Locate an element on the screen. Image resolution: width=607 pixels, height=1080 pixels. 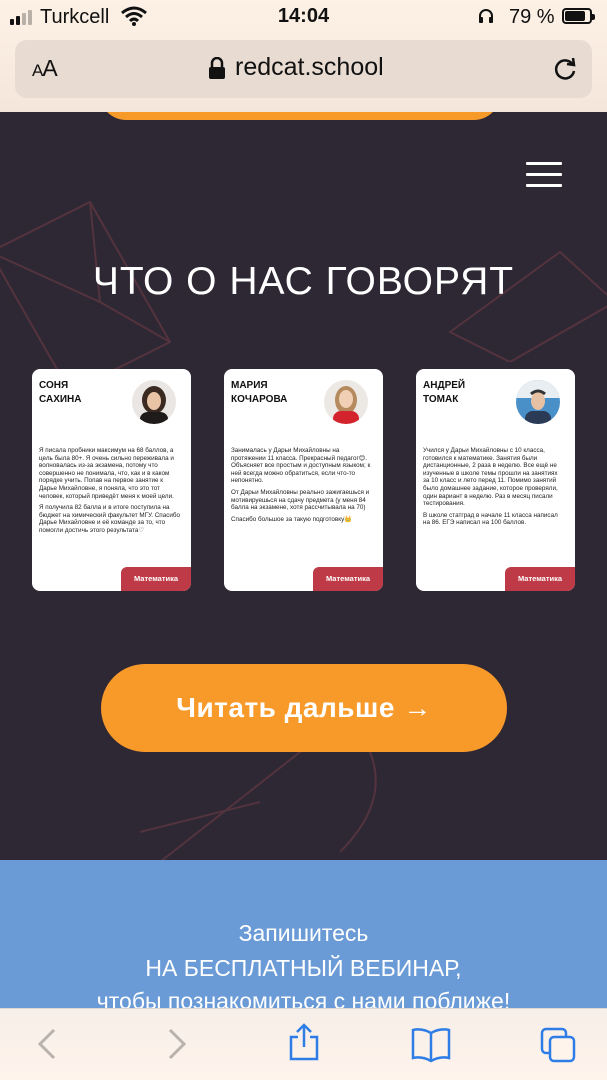
reviewer-first-name: СОНЯ is located at coordinates (54, 385).